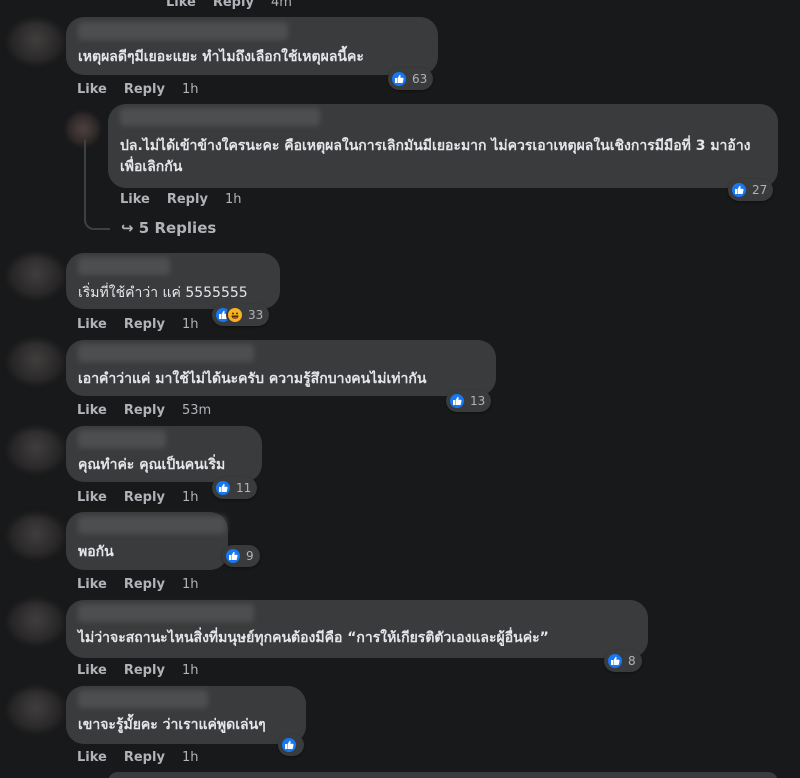 The image size is (800, 778). What do you see at coordinates (751, 190) in the screenshot?
I see `reaction-summary: 27` at bounding box center [751, 190].